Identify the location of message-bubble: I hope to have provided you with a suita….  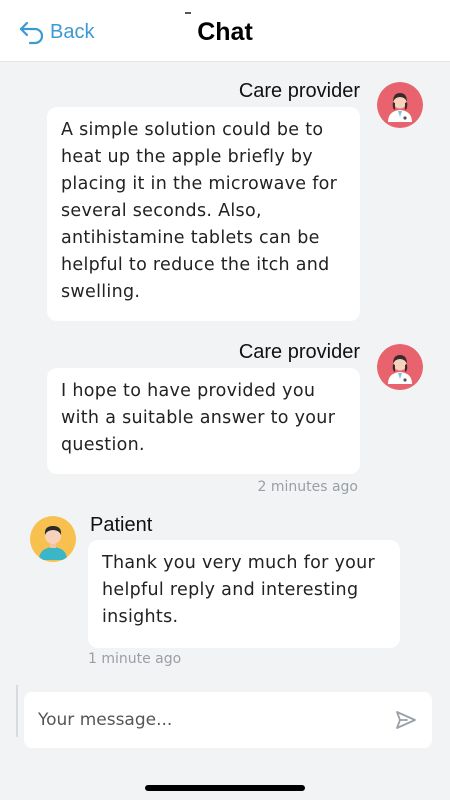
(203, 421).